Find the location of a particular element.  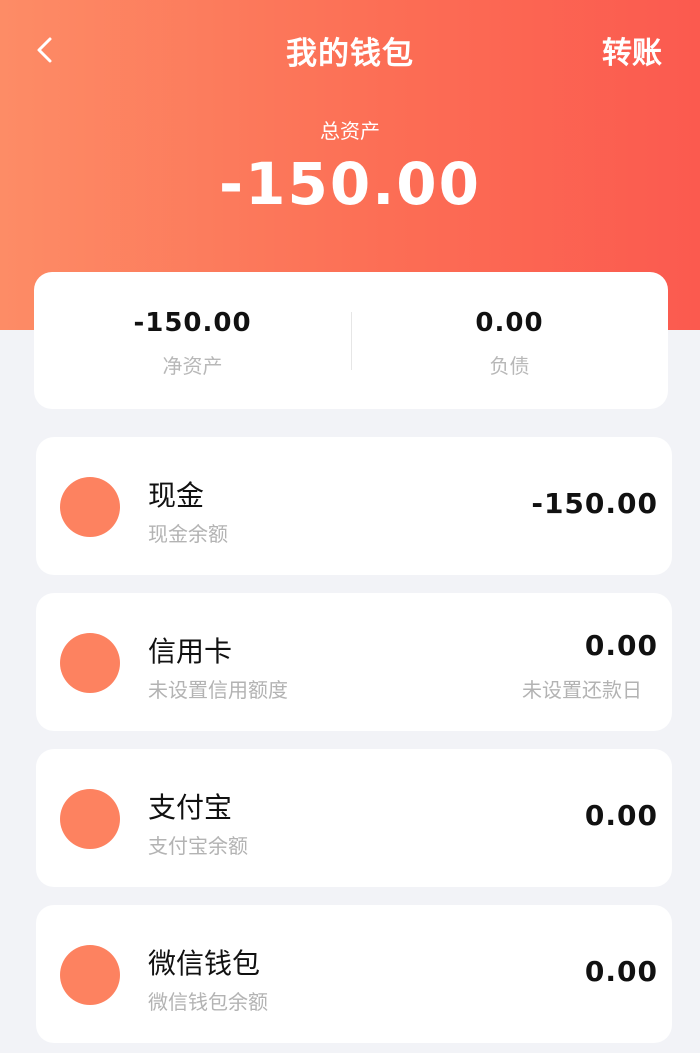

page-title: 我的钱包 is located at coordinates (350, 54).